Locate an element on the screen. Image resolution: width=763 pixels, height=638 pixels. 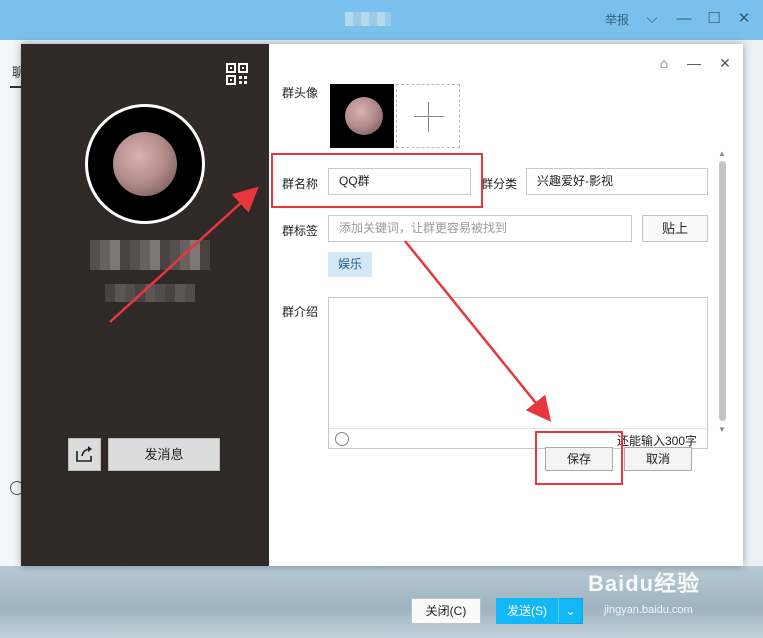
plus-icon is located at coordinates (429, 116).